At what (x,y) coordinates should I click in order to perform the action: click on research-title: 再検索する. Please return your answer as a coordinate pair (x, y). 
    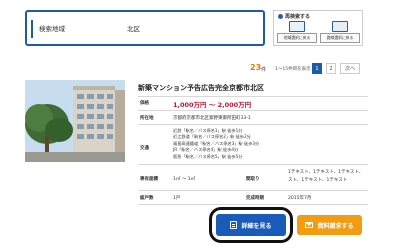
    Looking at the image, I should click on (294, 16).